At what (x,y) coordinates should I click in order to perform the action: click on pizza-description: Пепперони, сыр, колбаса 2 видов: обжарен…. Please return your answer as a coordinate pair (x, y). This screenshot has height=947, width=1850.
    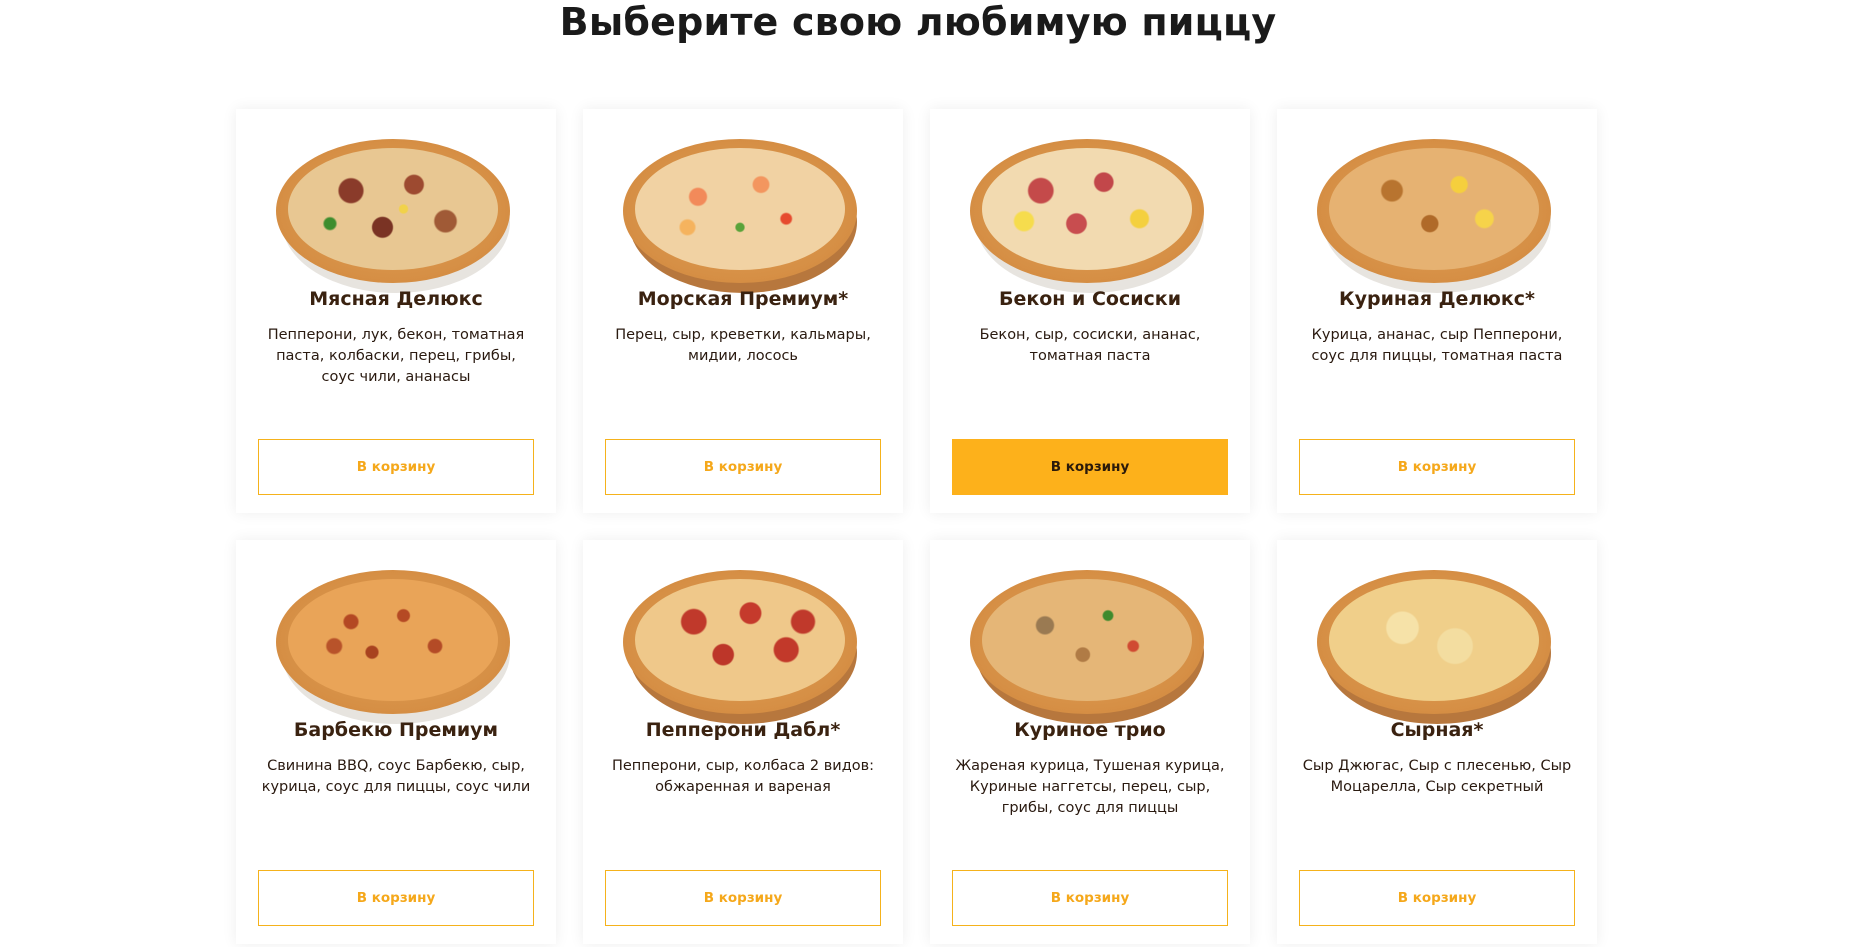
    Looking at the image, I should click on (743, 776).